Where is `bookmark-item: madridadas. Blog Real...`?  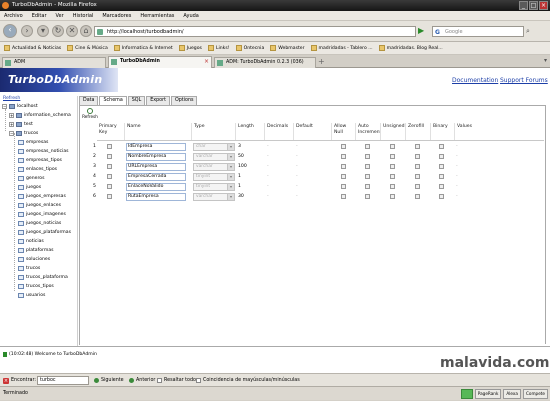
bookmark-item: madridadas. Blog Real... is located at coordinates (410, 48).